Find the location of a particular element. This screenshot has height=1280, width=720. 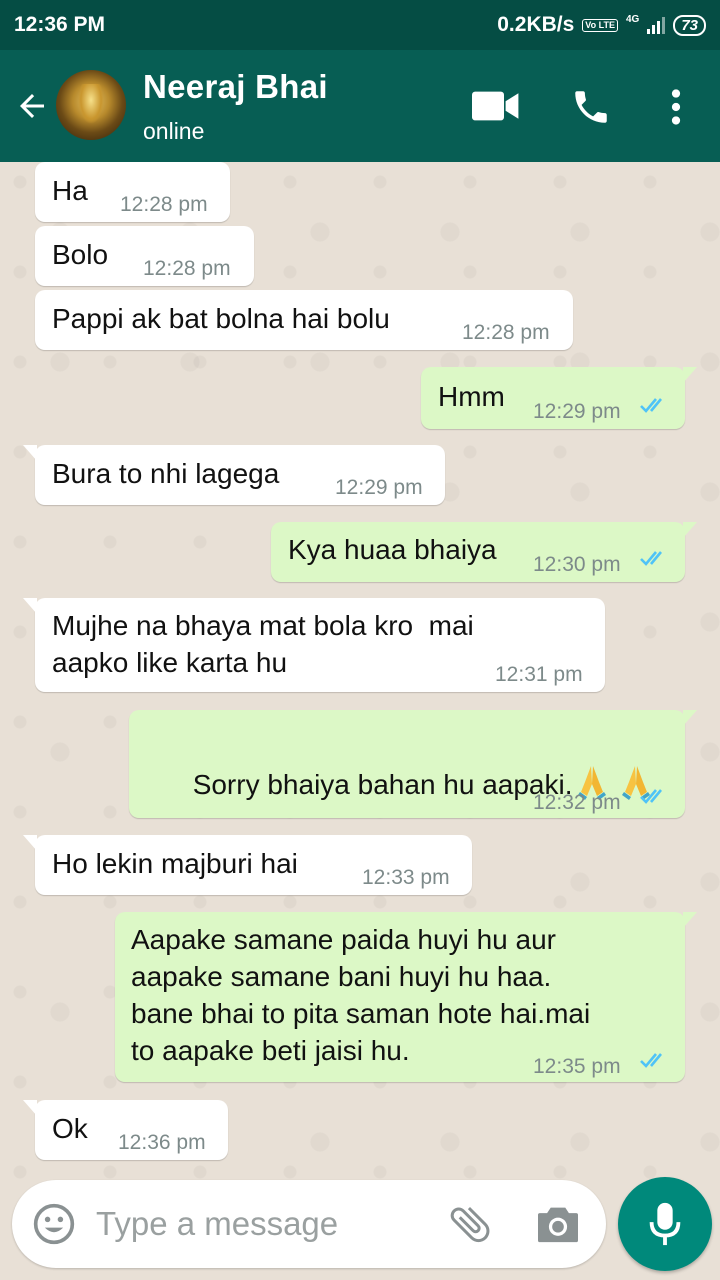

message-text: Pappi ak bat bolna hai bolu is located at coordinates (221, 318).